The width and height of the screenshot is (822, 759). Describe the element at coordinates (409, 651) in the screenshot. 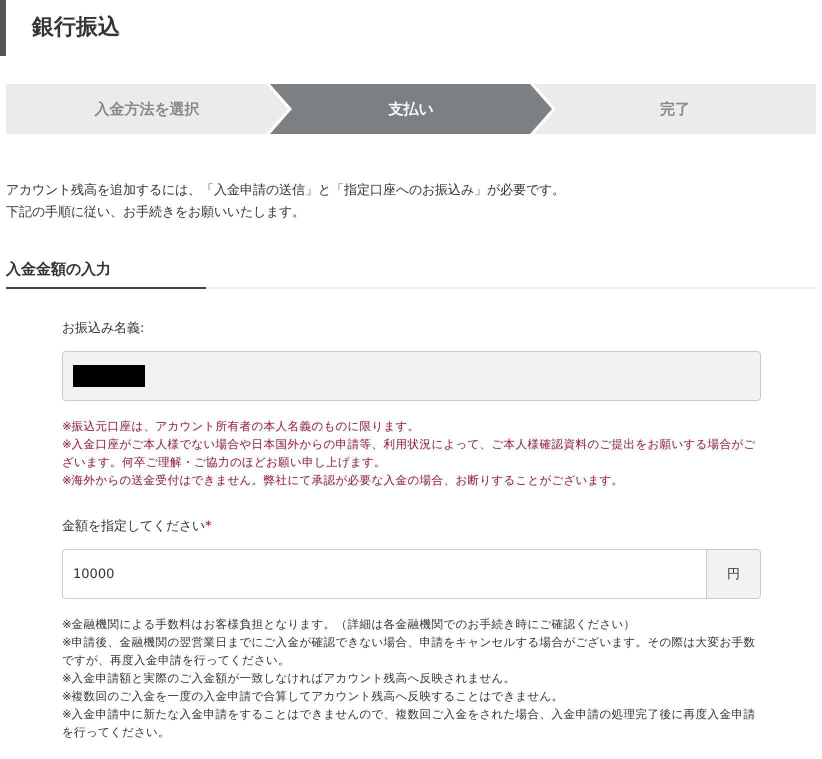

I see `info-note: ※申請後、金融機関の翌営業日までにご入金が確認できない場合、申請をキャンセルする場合がございます。その際は大変お手数ですが、再度入金申請を行ってください。` at that location.